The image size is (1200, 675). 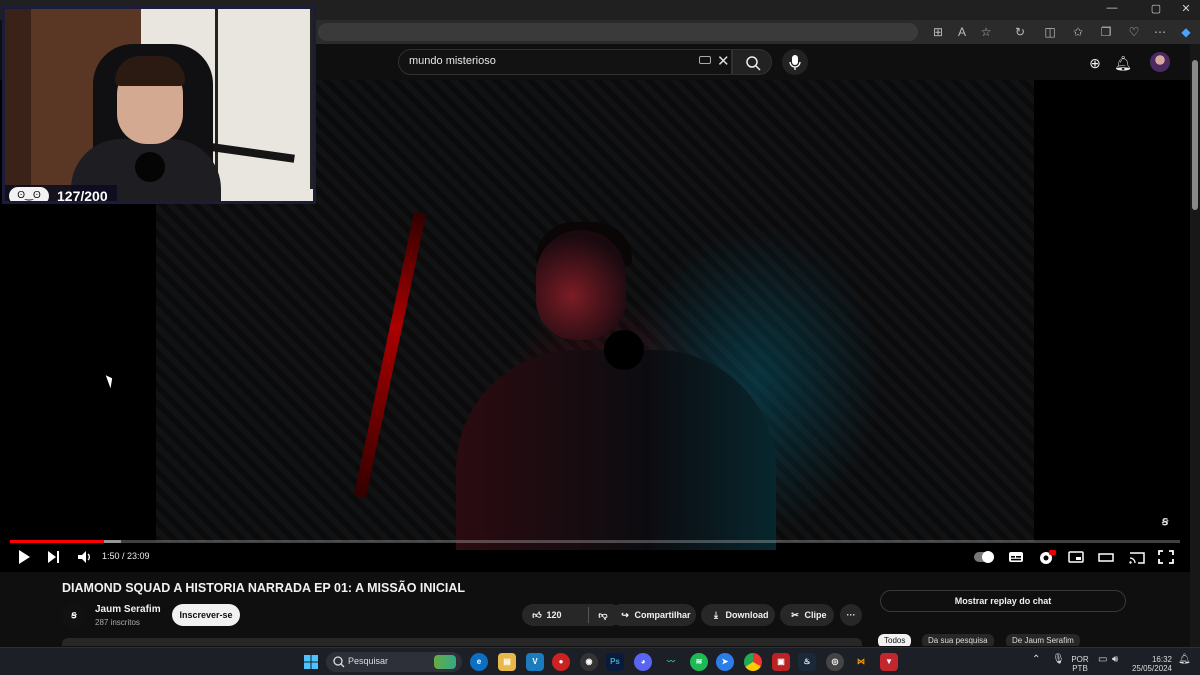 I want to click on goal-counter: ʘ‿ʘ 127/200, so click(x=61, y=194).